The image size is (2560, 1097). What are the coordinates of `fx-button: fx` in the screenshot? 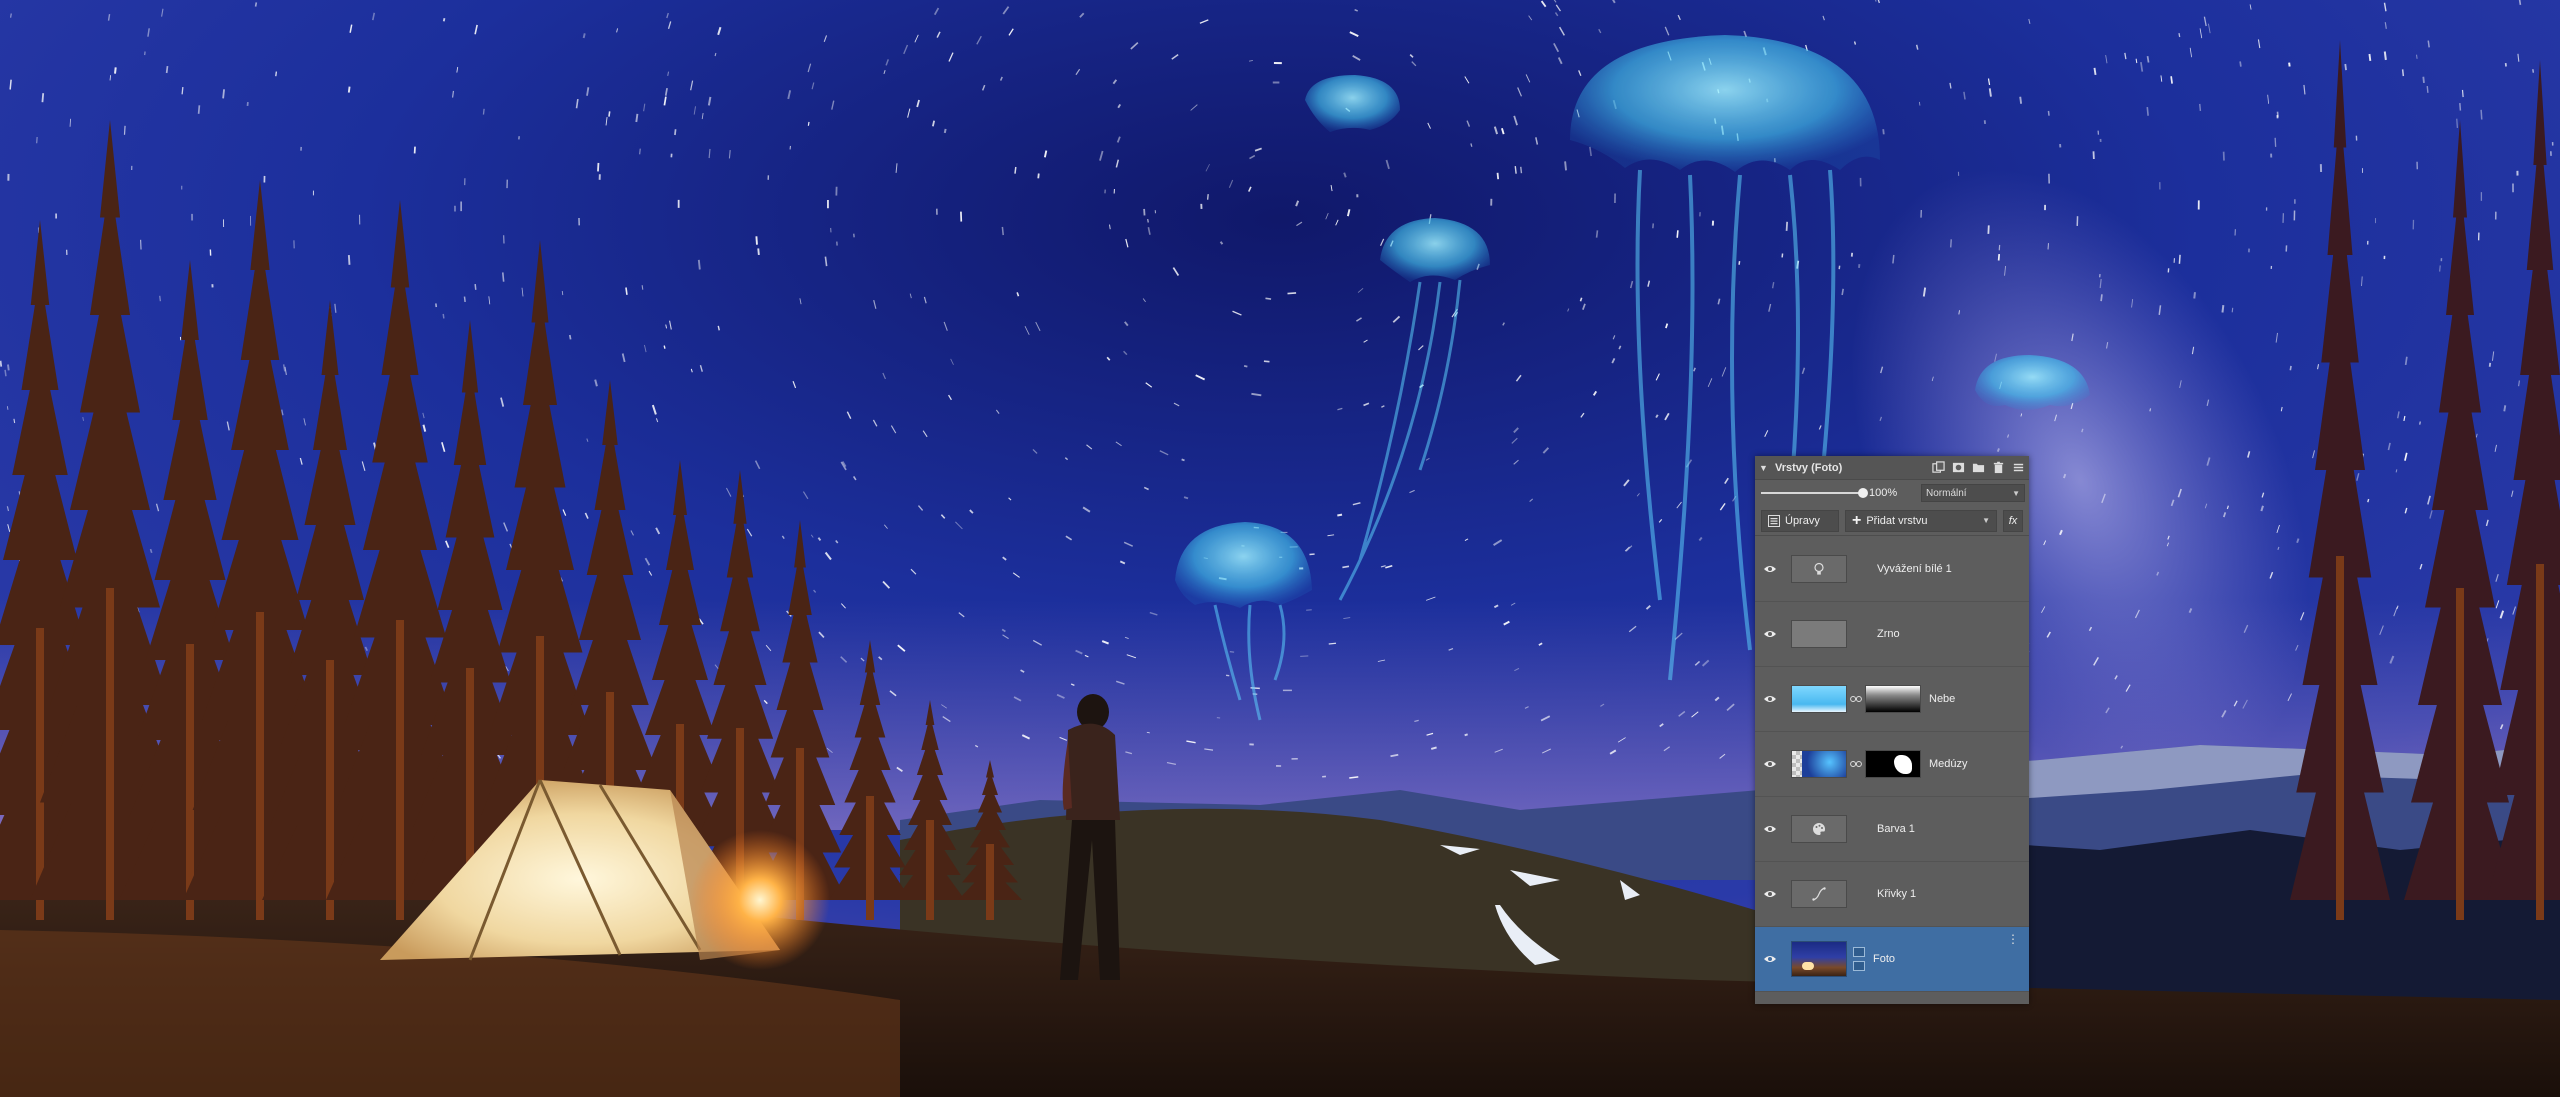 It's located at (2013, 520).